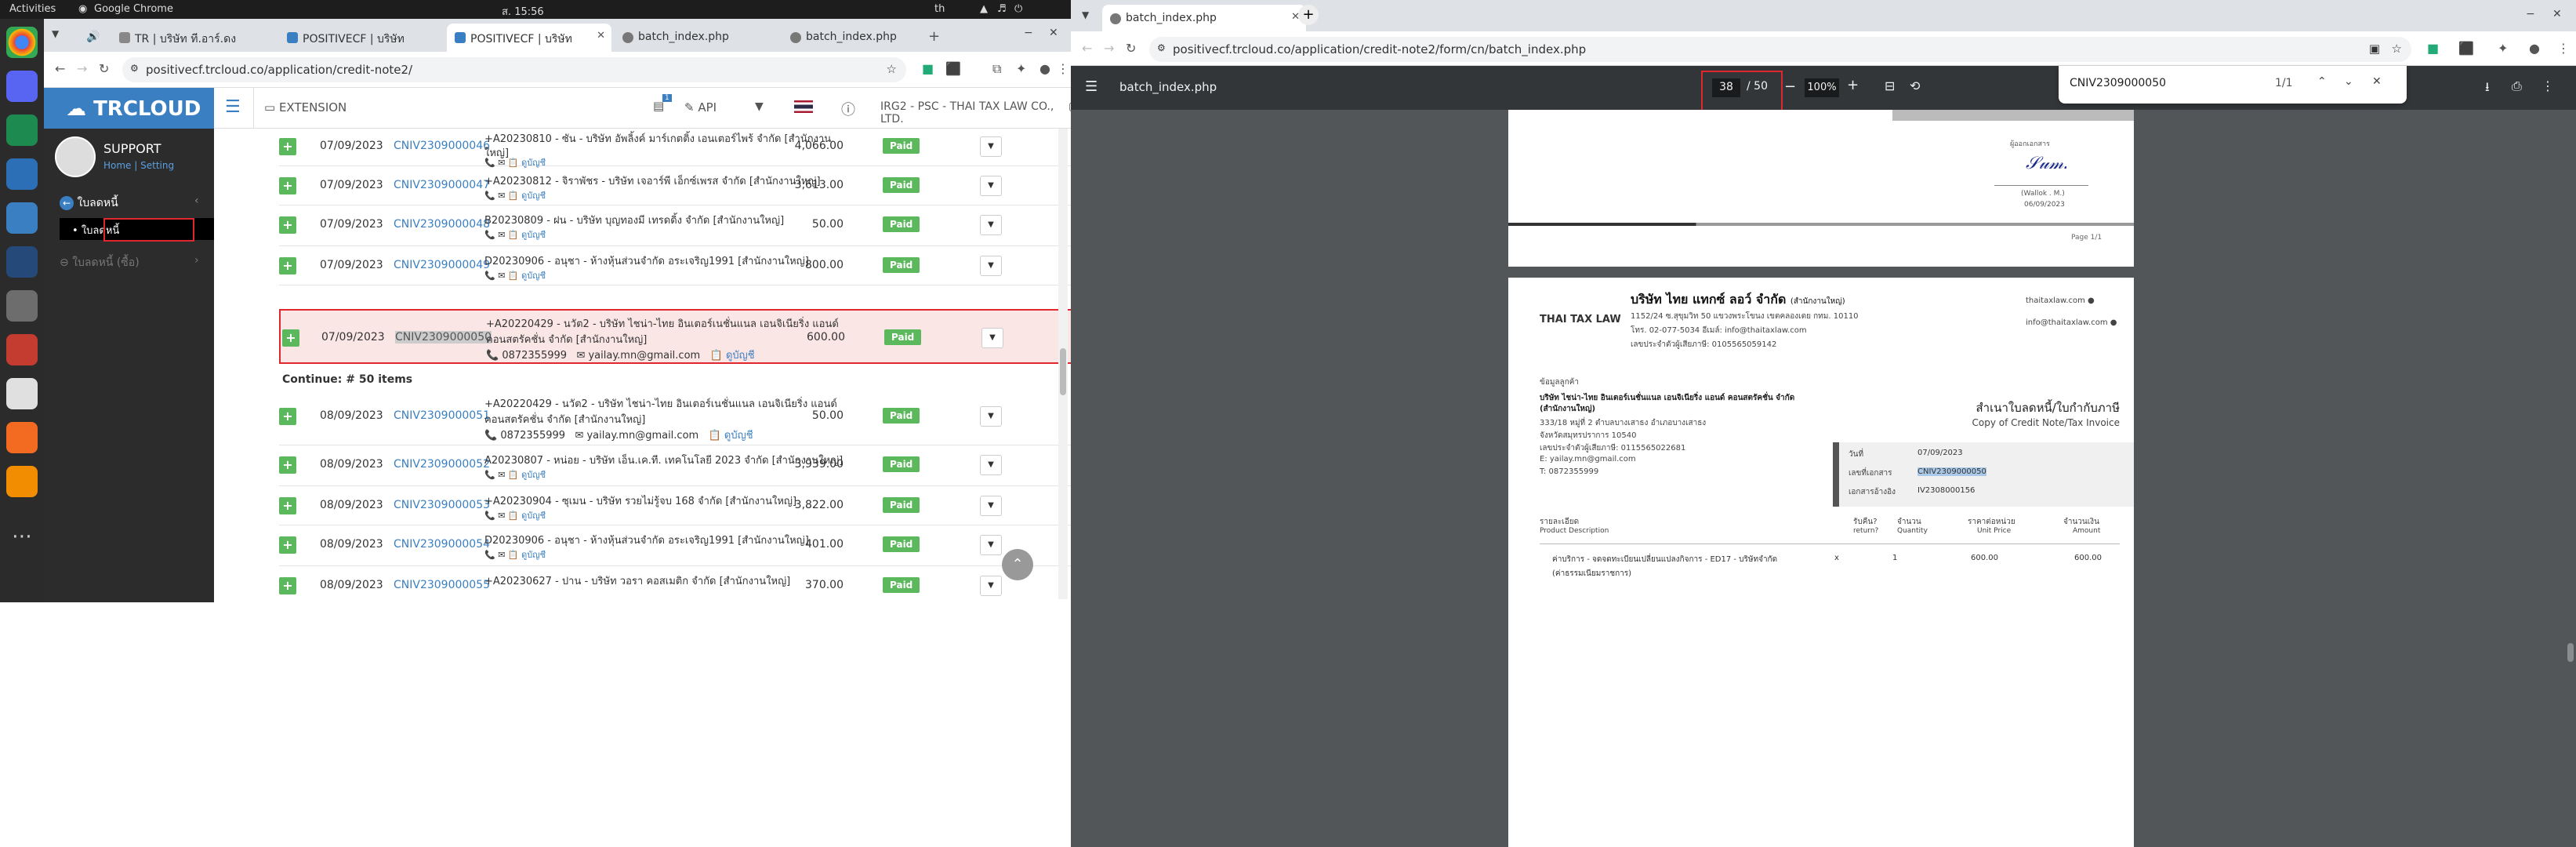 The width and height of the screenshot is (2576, 847). Describe the element at coordinates (442, 544) in the screenshot. I see `row-doc-number: CNIV2309000054` at that location.